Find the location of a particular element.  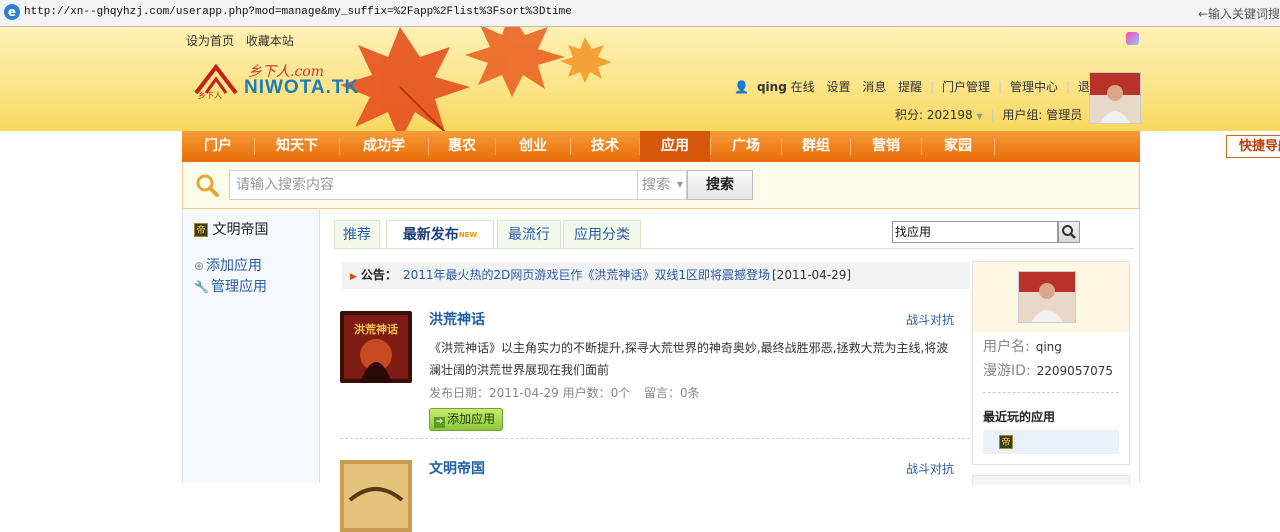

nav-item-marketing: 营销 is located at coordinates (886, 146).